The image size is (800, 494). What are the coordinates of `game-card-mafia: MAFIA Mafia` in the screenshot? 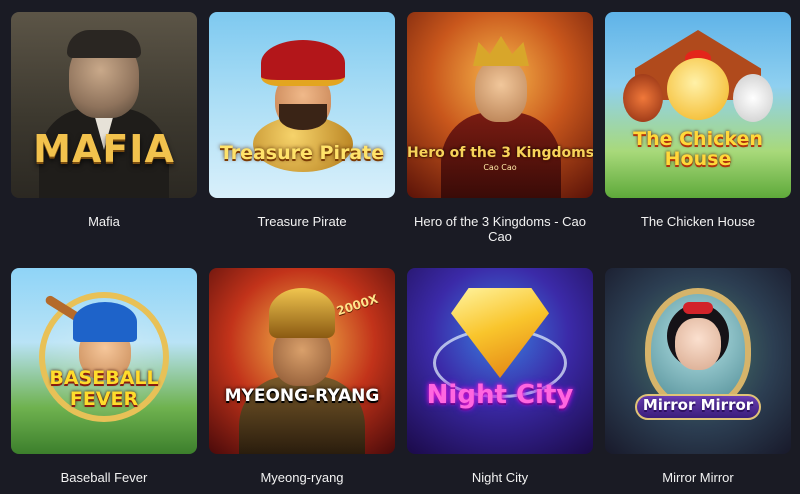 It's located at (104, 120).